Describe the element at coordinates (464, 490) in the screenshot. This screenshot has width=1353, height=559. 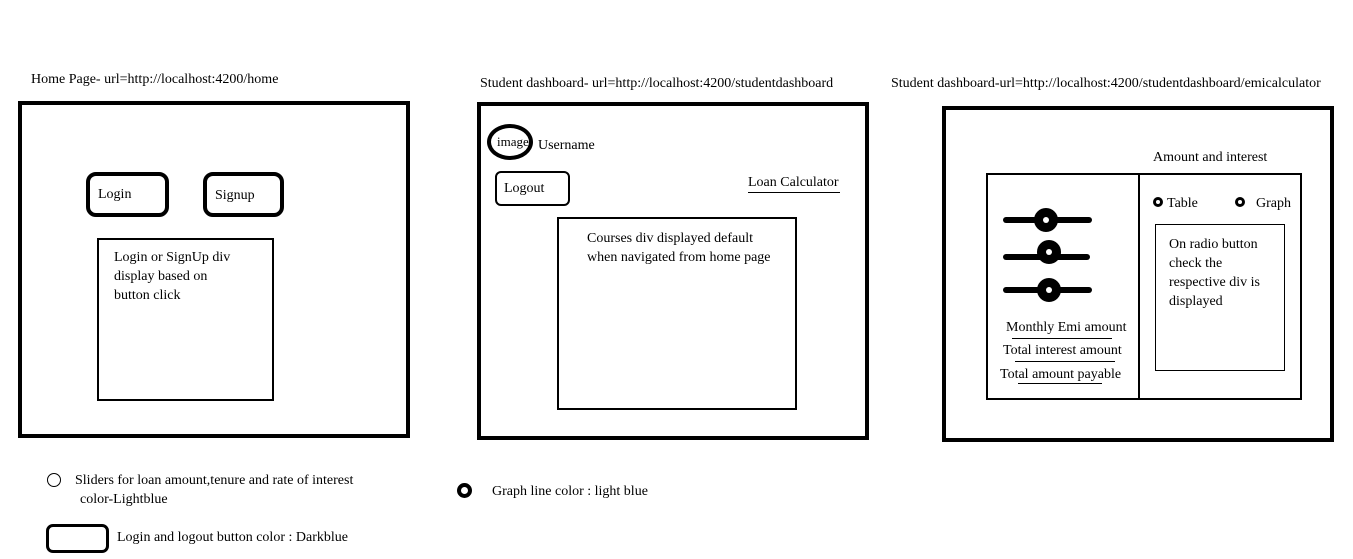
I see `graph-legend-ring-icon` at that location.